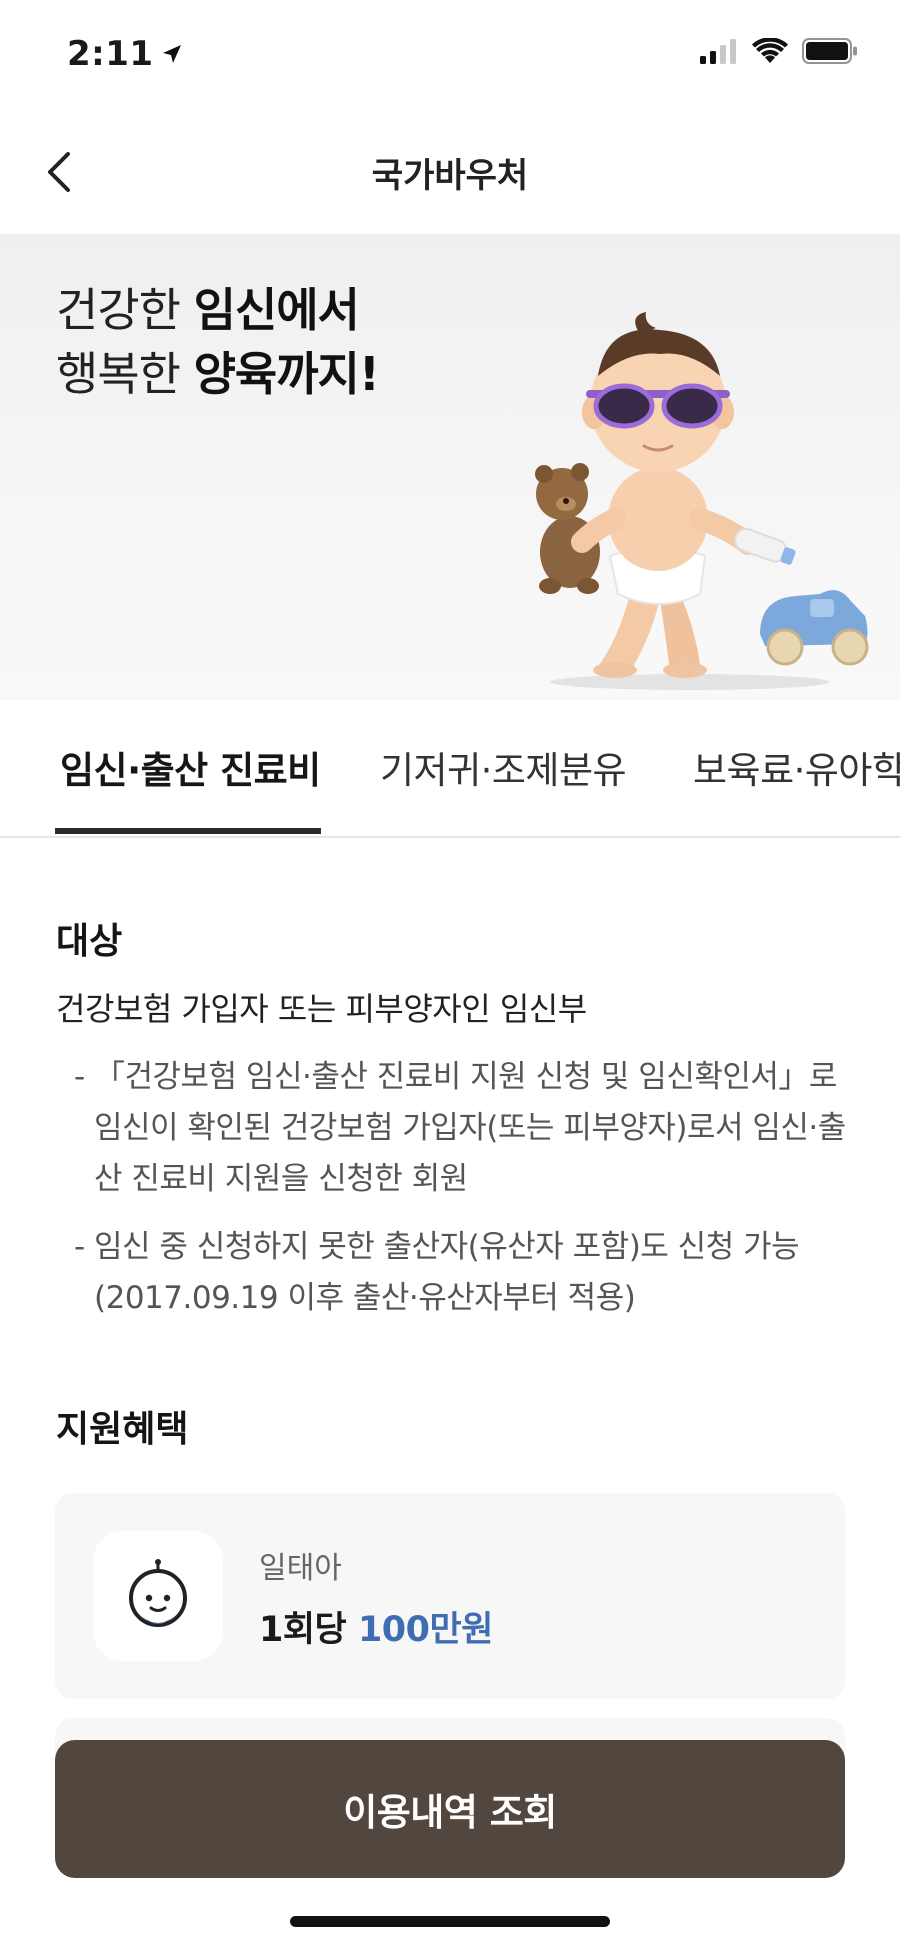 The height and width of the screenshot is (1948, 900). Describe the element at coordinates (450, 176) in the screenshot. I see `page-title: 국가바우처` at that location.